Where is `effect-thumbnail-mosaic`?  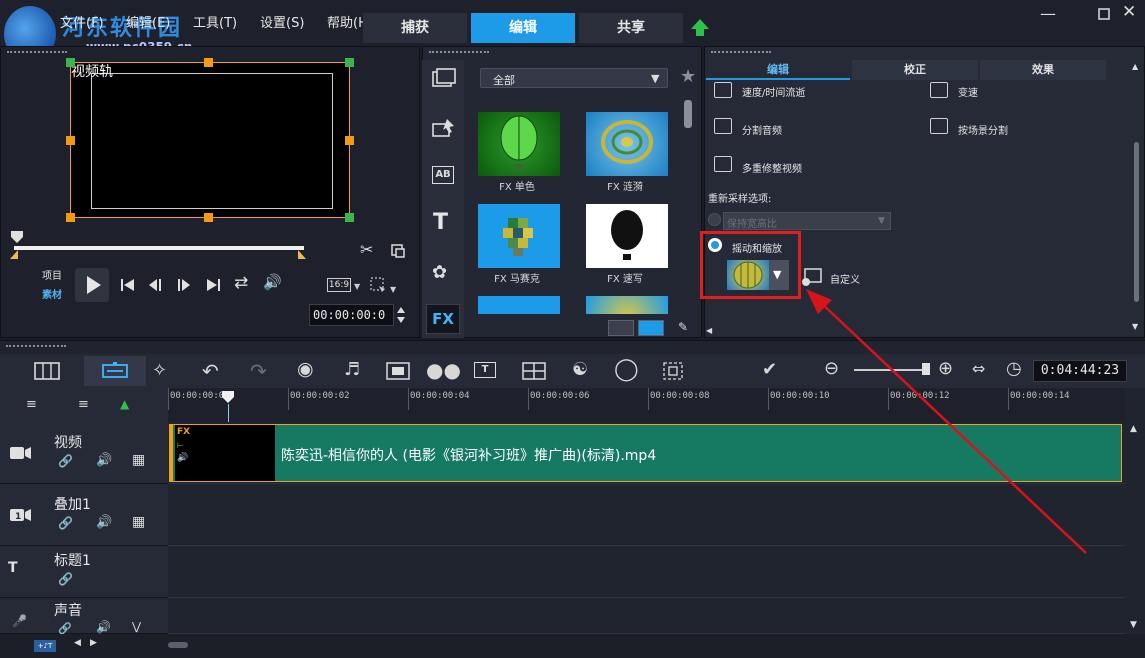
effect-thumbnail-mosaic is located at coordinates (519, 236).